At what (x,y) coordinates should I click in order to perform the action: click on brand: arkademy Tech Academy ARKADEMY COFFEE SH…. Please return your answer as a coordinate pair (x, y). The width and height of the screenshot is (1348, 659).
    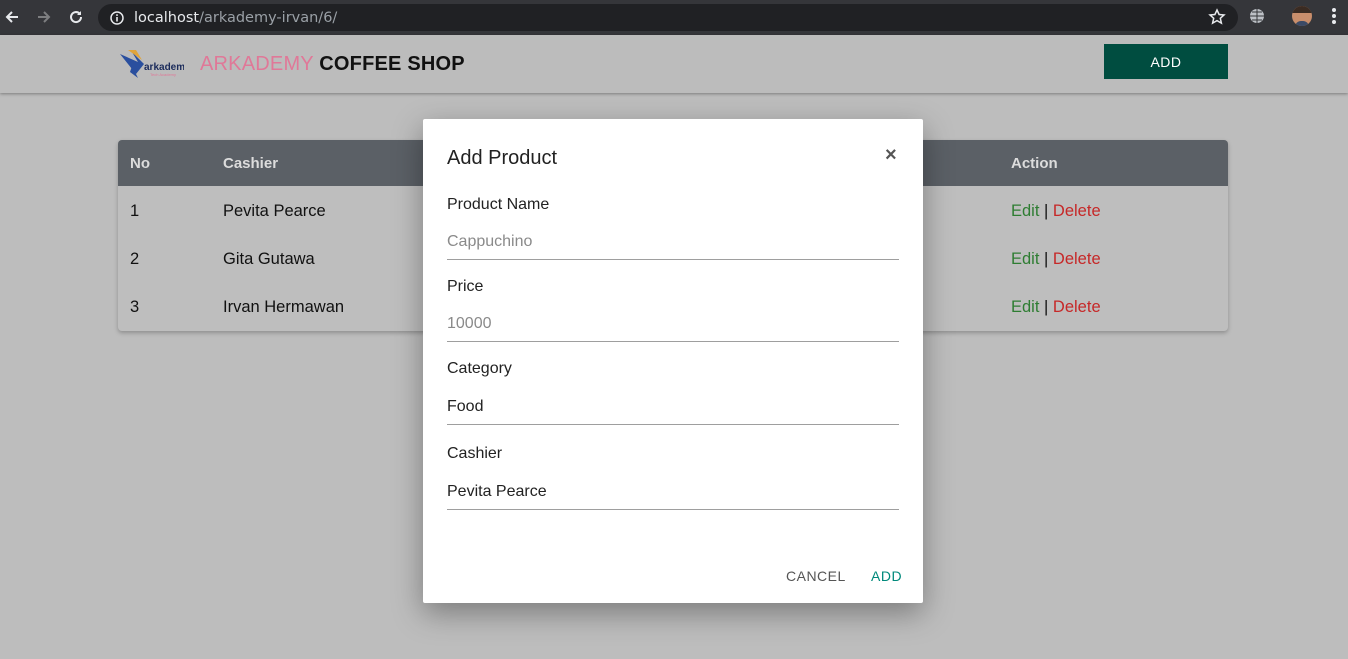
    Looking at the image, I should click on (291, 64).